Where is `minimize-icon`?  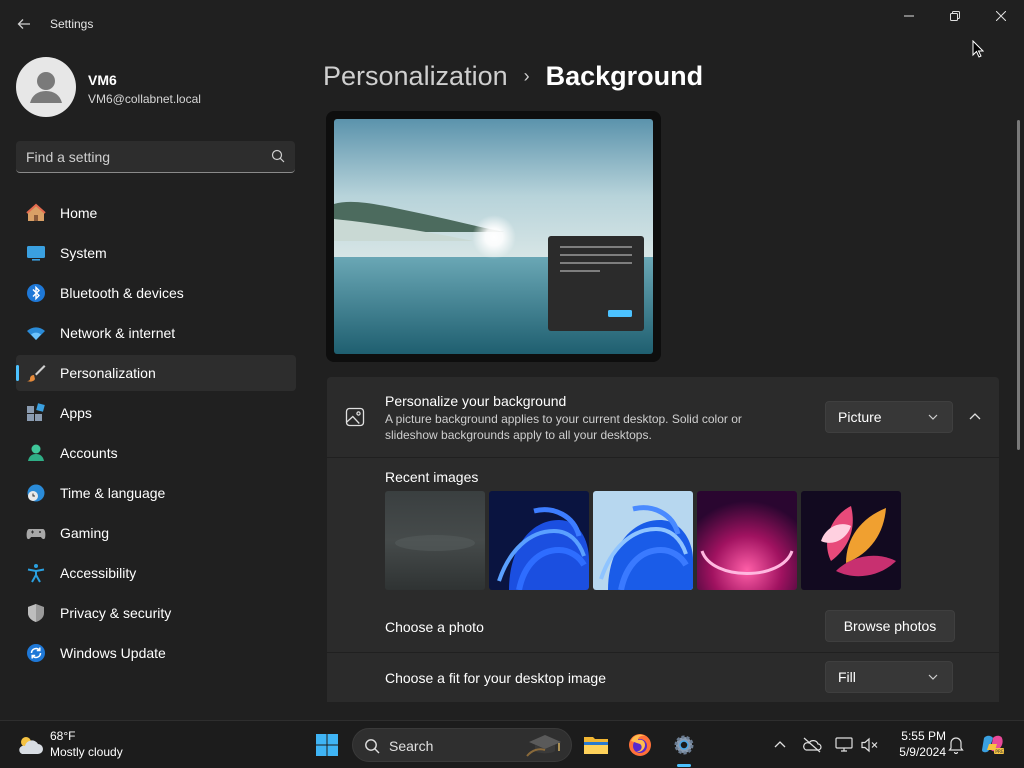
minimize-icon is located at coordinates (909, 16).